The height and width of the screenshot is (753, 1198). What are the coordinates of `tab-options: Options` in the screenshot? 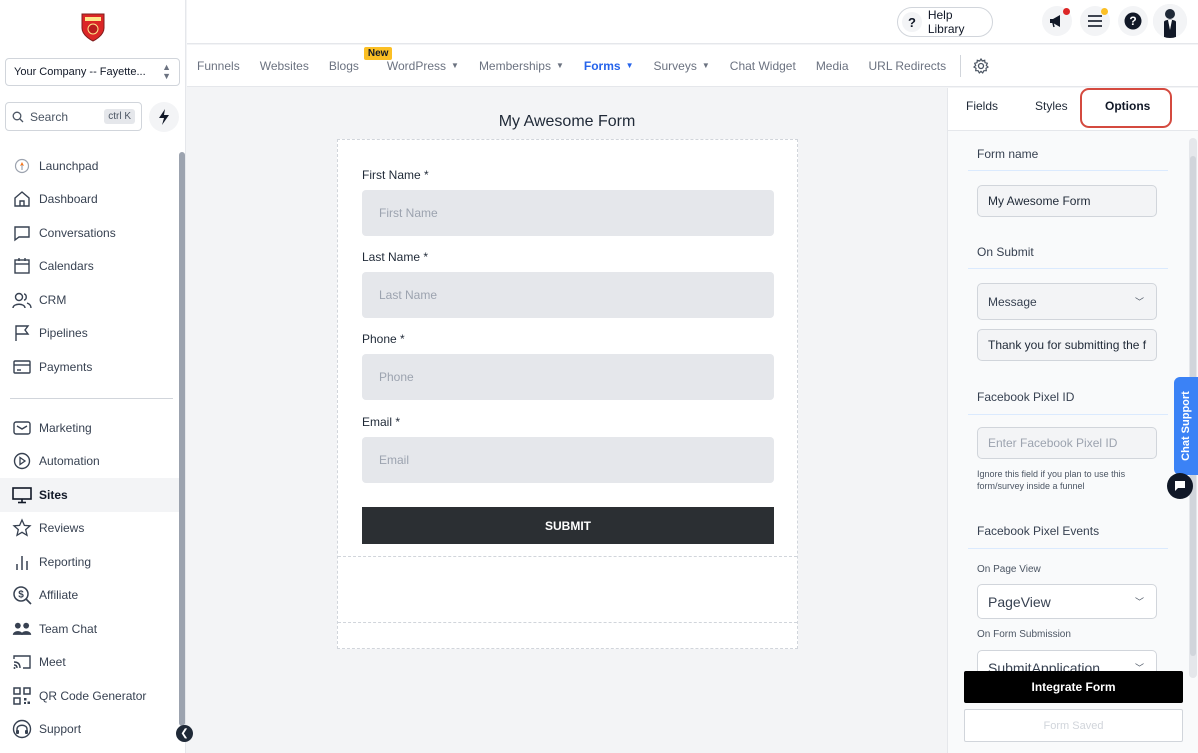 It's located at (1127, 106).